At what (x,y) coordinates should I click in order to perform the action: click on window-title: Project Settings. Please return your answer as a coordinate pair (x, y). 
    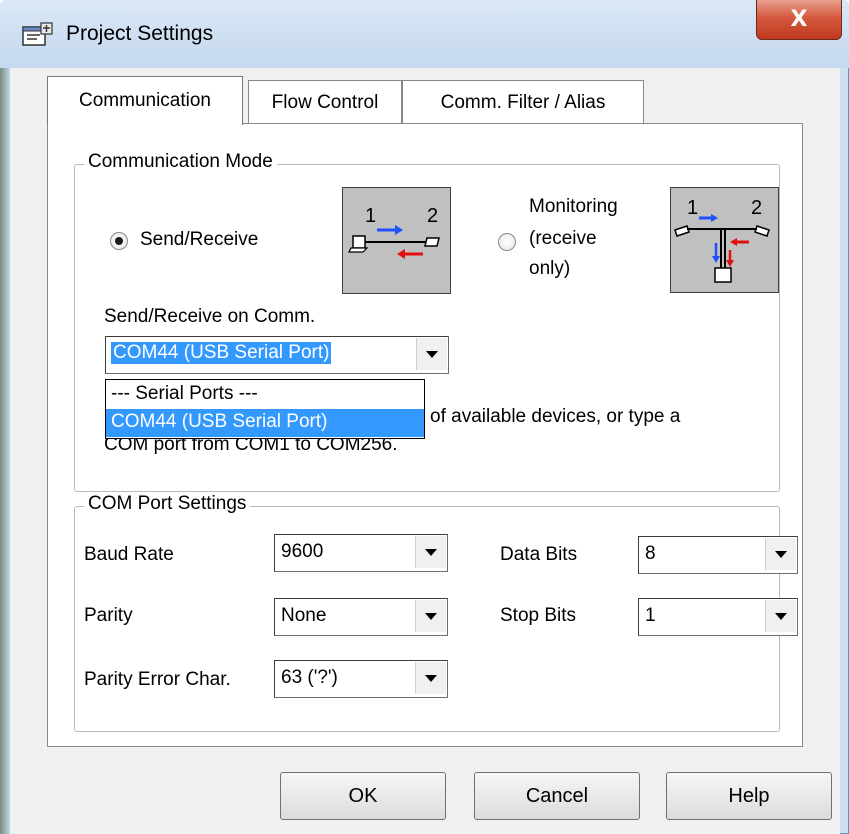
    Looking at the image, I should click on (140, 33).